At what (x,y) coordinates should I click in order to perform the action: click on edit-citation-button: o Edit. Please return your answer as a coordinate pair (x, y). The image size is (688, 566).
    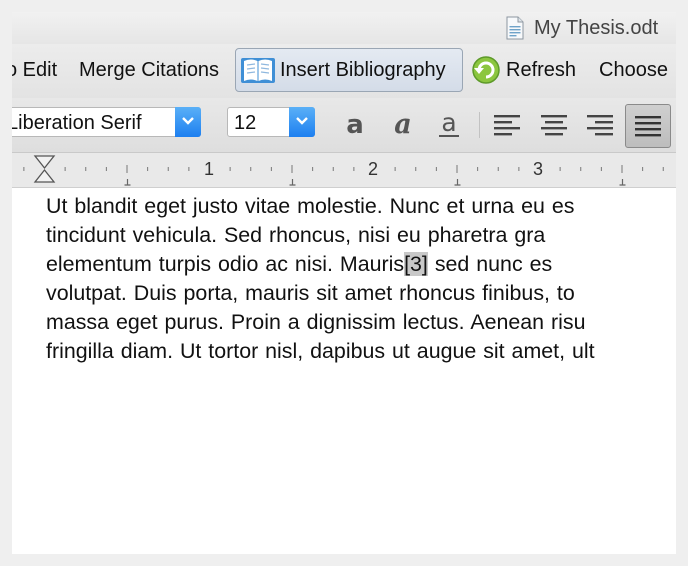
    Looking at the image, I should click on (34, 70).